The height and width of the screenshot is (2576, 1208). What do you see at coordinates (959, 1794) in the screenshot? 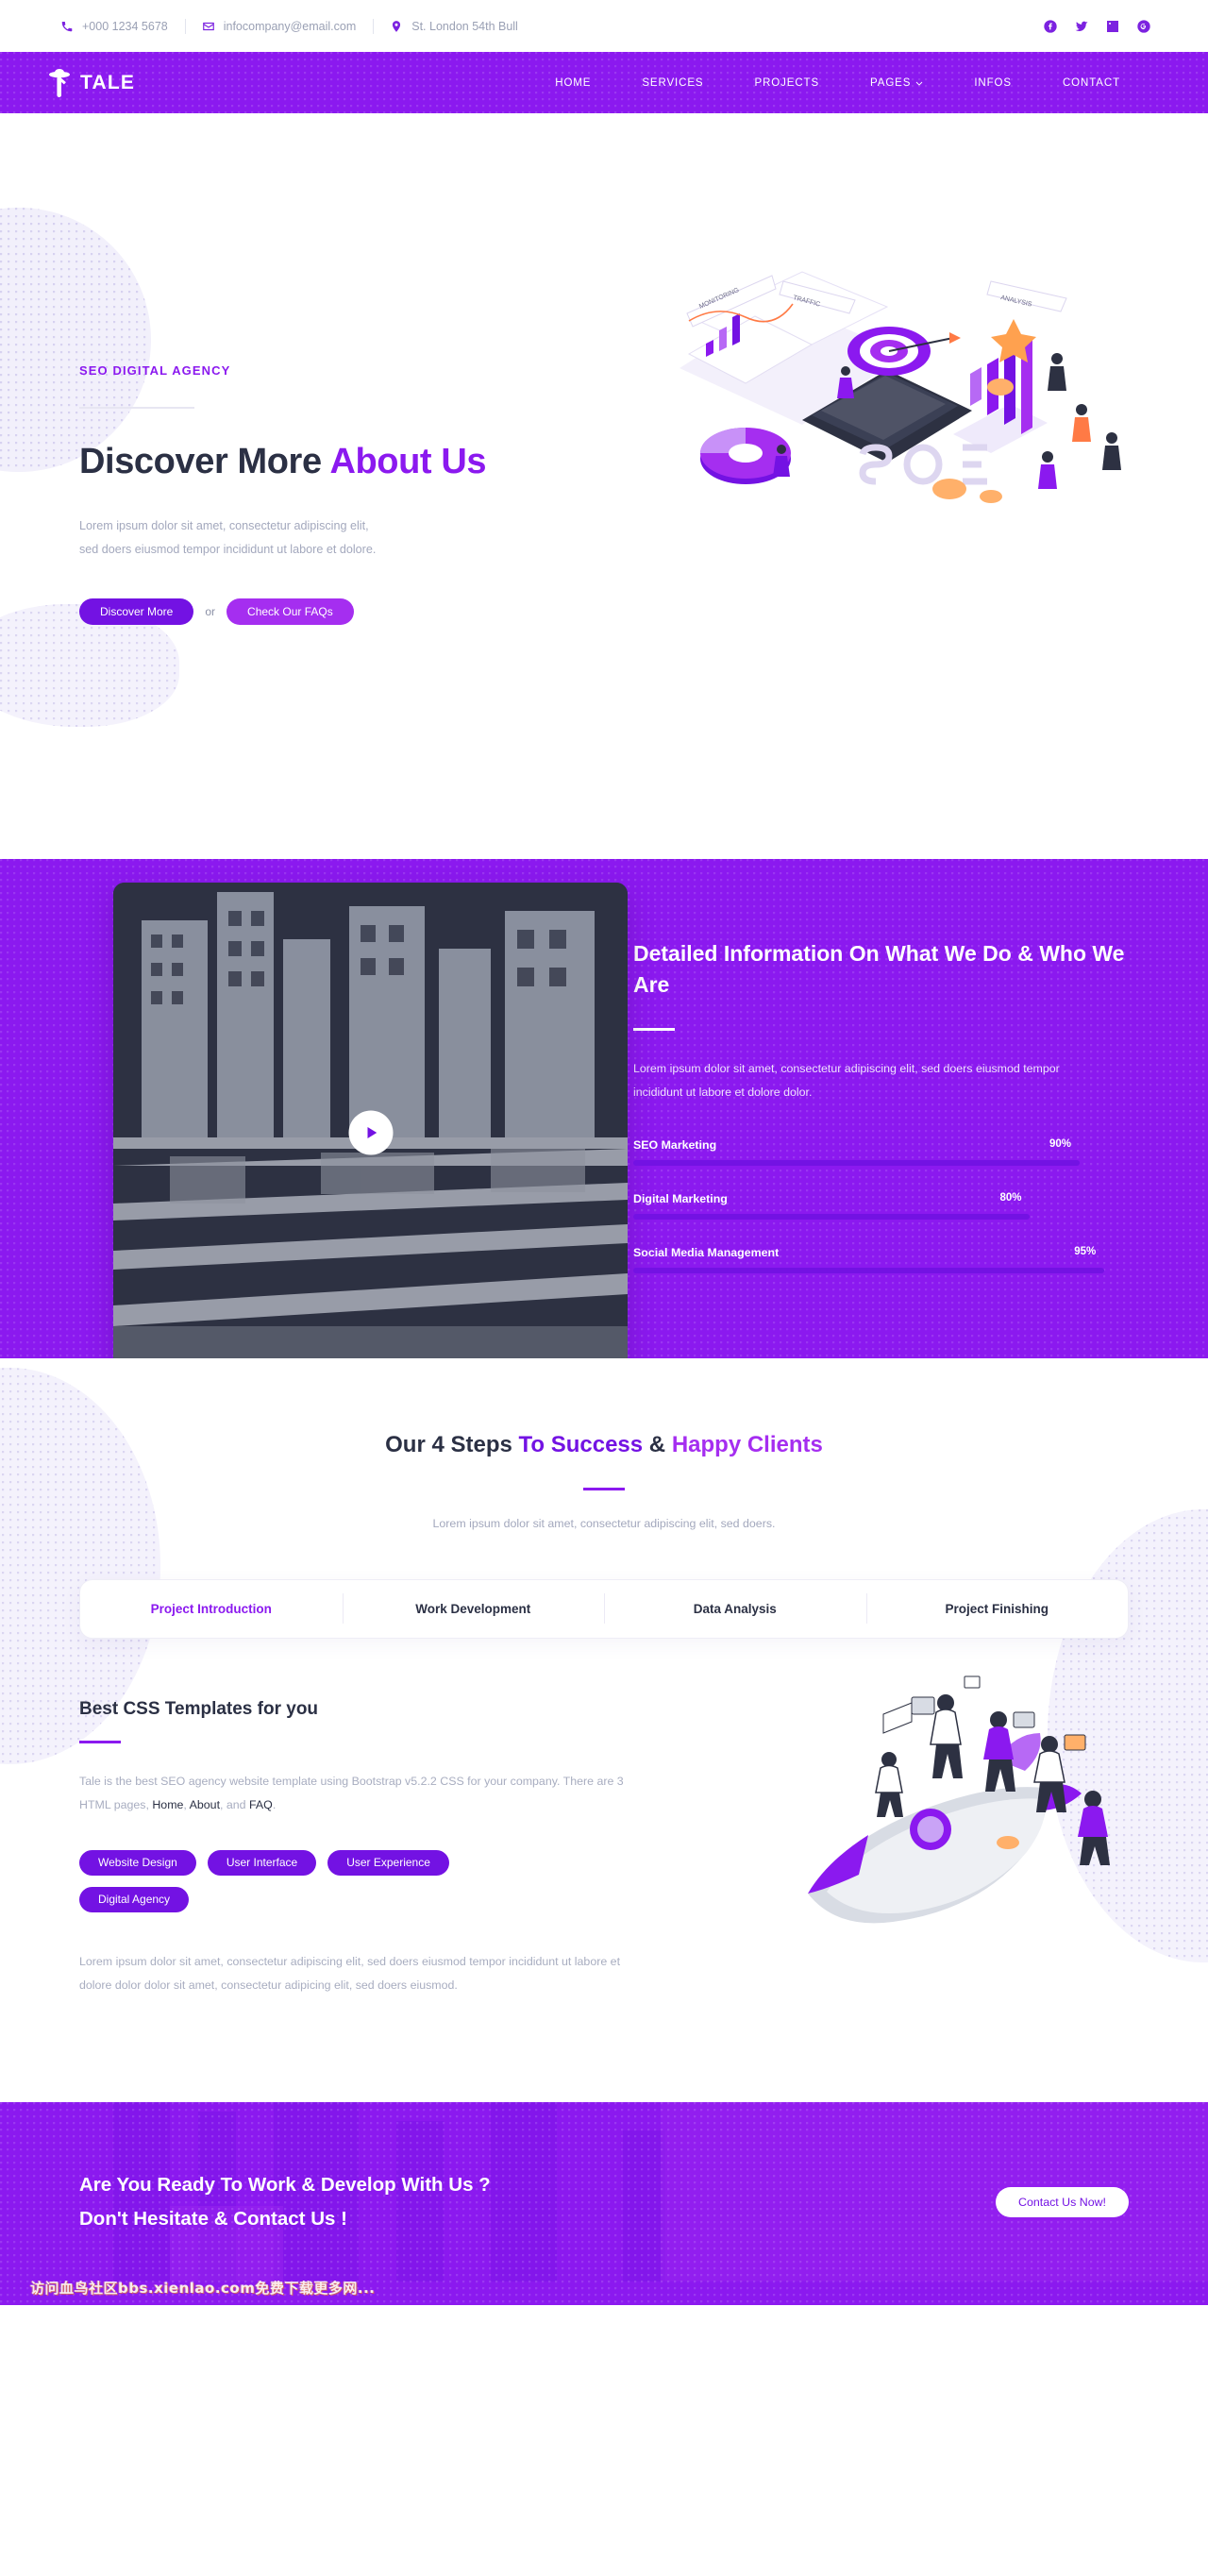
I see `rocket-business-team-illustration` at bounding box center [959, 1794].